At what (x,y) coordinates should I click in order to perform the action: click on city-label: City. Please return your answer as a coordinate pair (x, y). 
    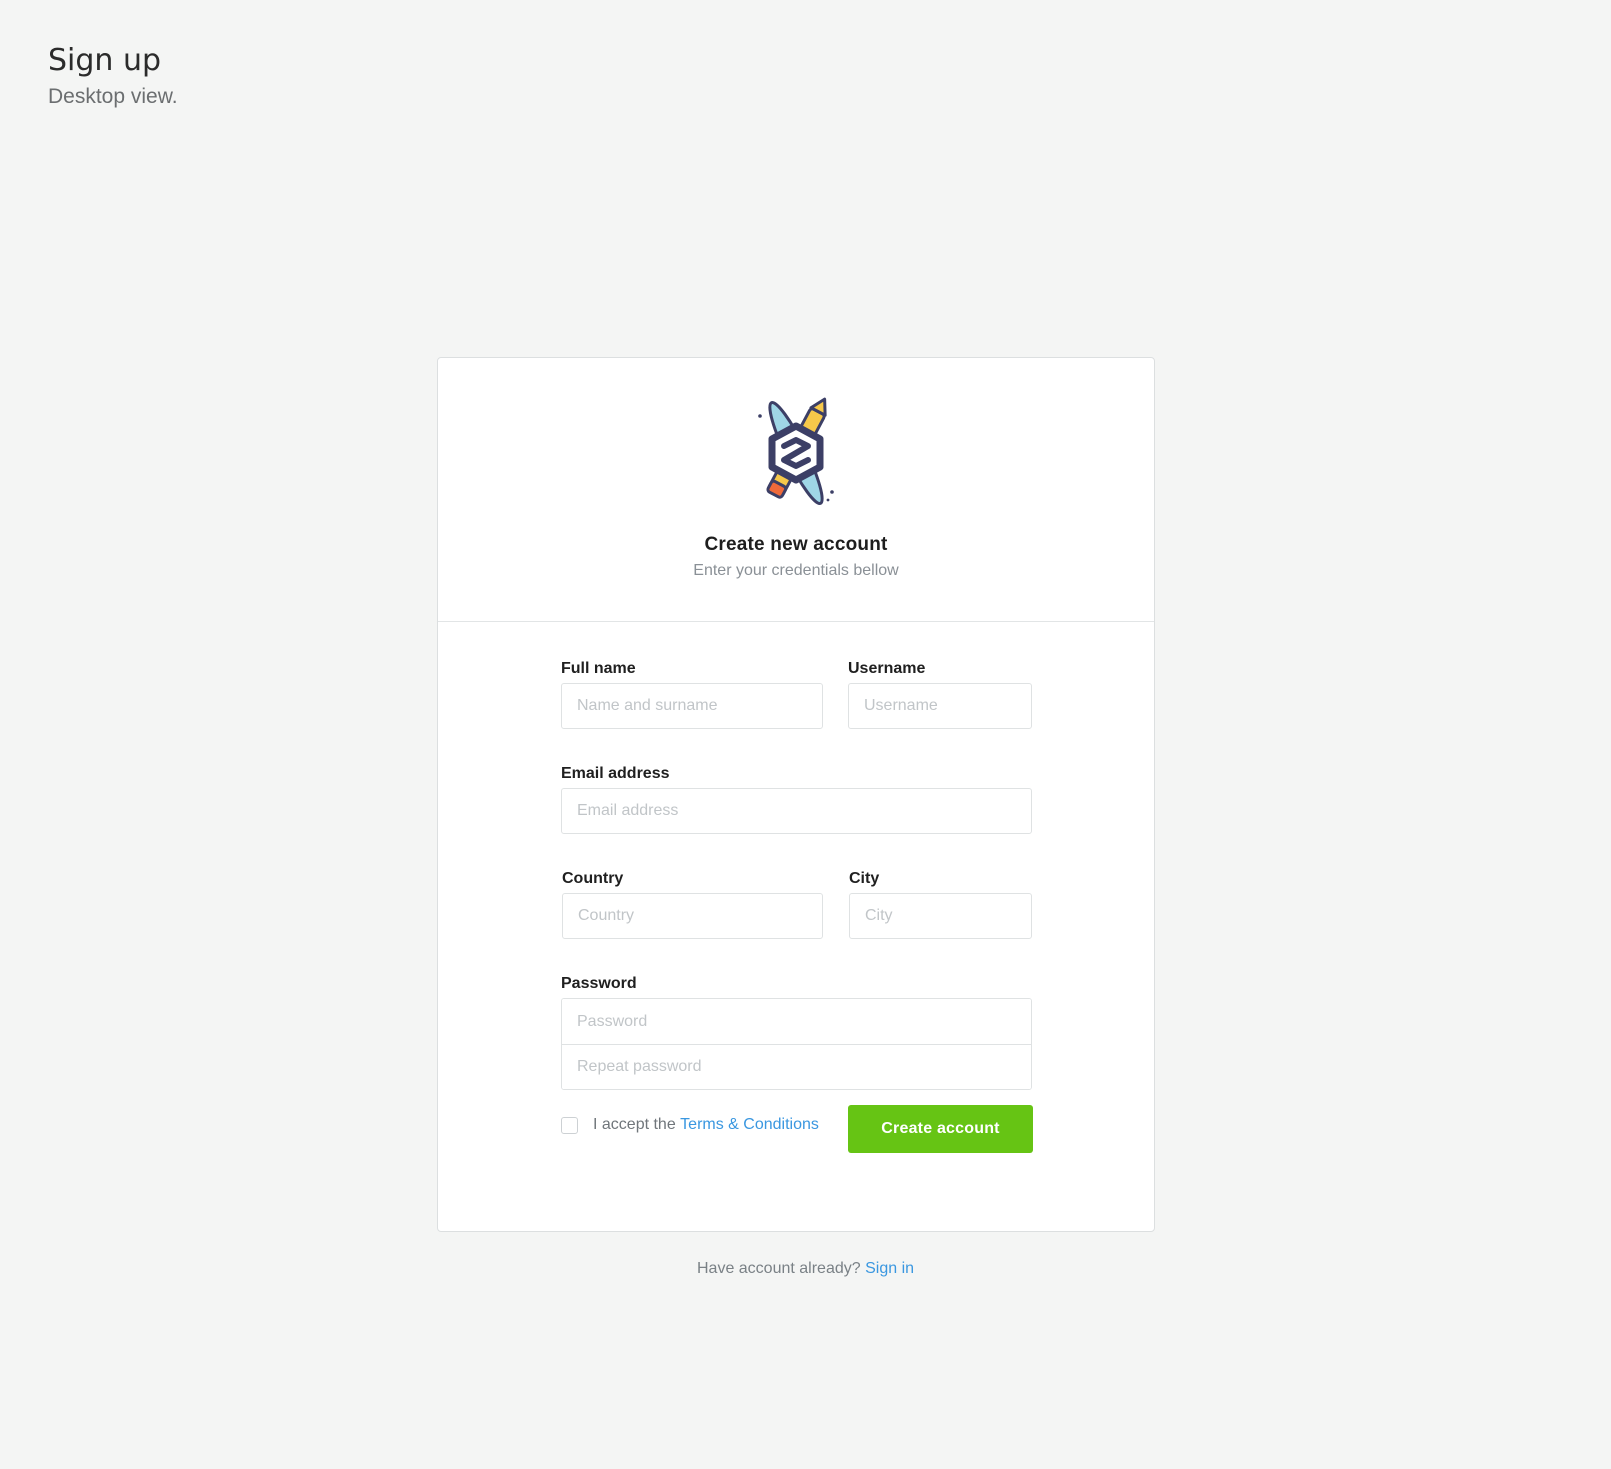
    Looking at the image, I should click on (864, 878).